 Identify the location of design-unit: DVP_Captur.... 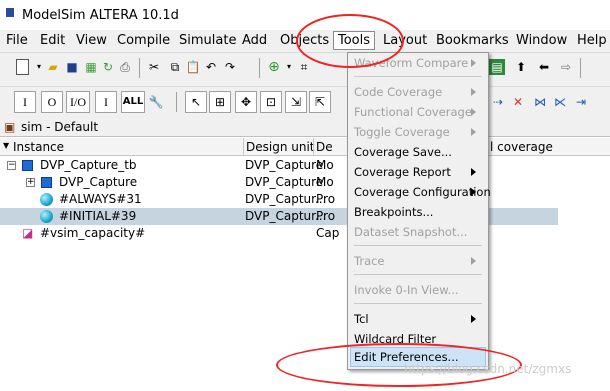
(286, 199).